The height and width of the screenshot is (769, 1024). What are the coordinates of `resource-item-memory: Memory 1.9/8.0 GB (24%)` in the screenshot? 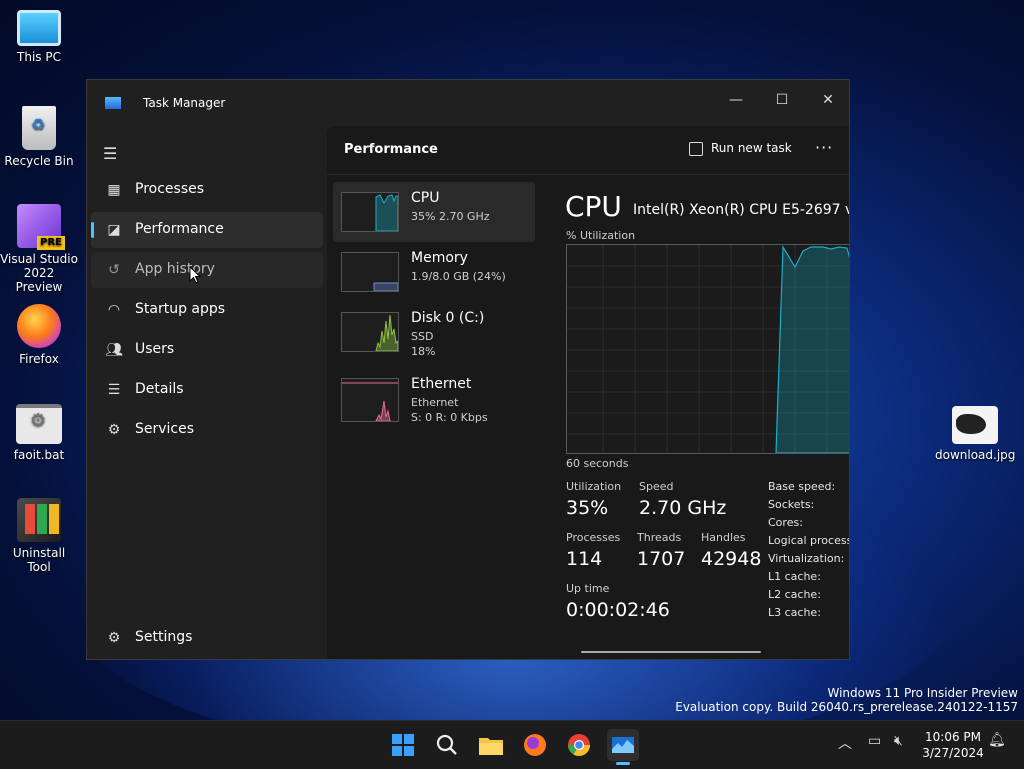 It's located at (434, 272).